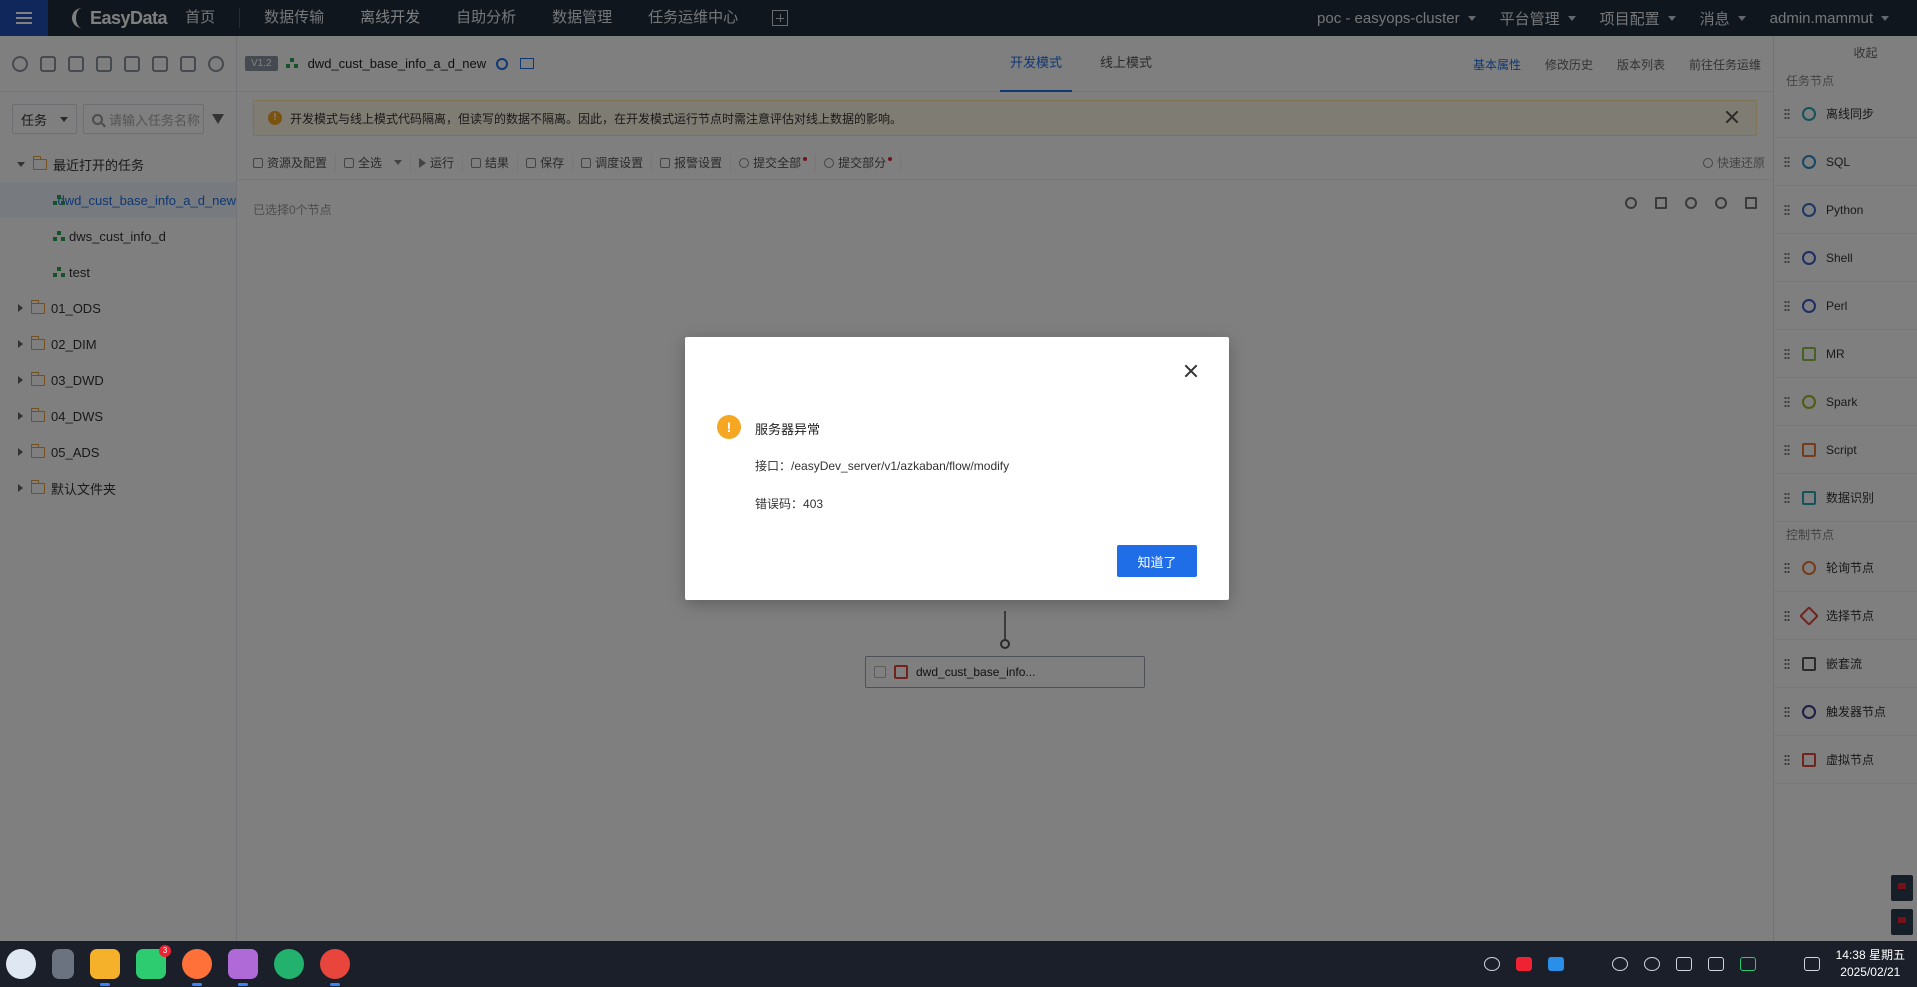 The height and width of the screenshot is (987, 1917). Describe the element at coordinates (153, 962) in the screenshot. I see `chat-app-icon: 3` at that location.